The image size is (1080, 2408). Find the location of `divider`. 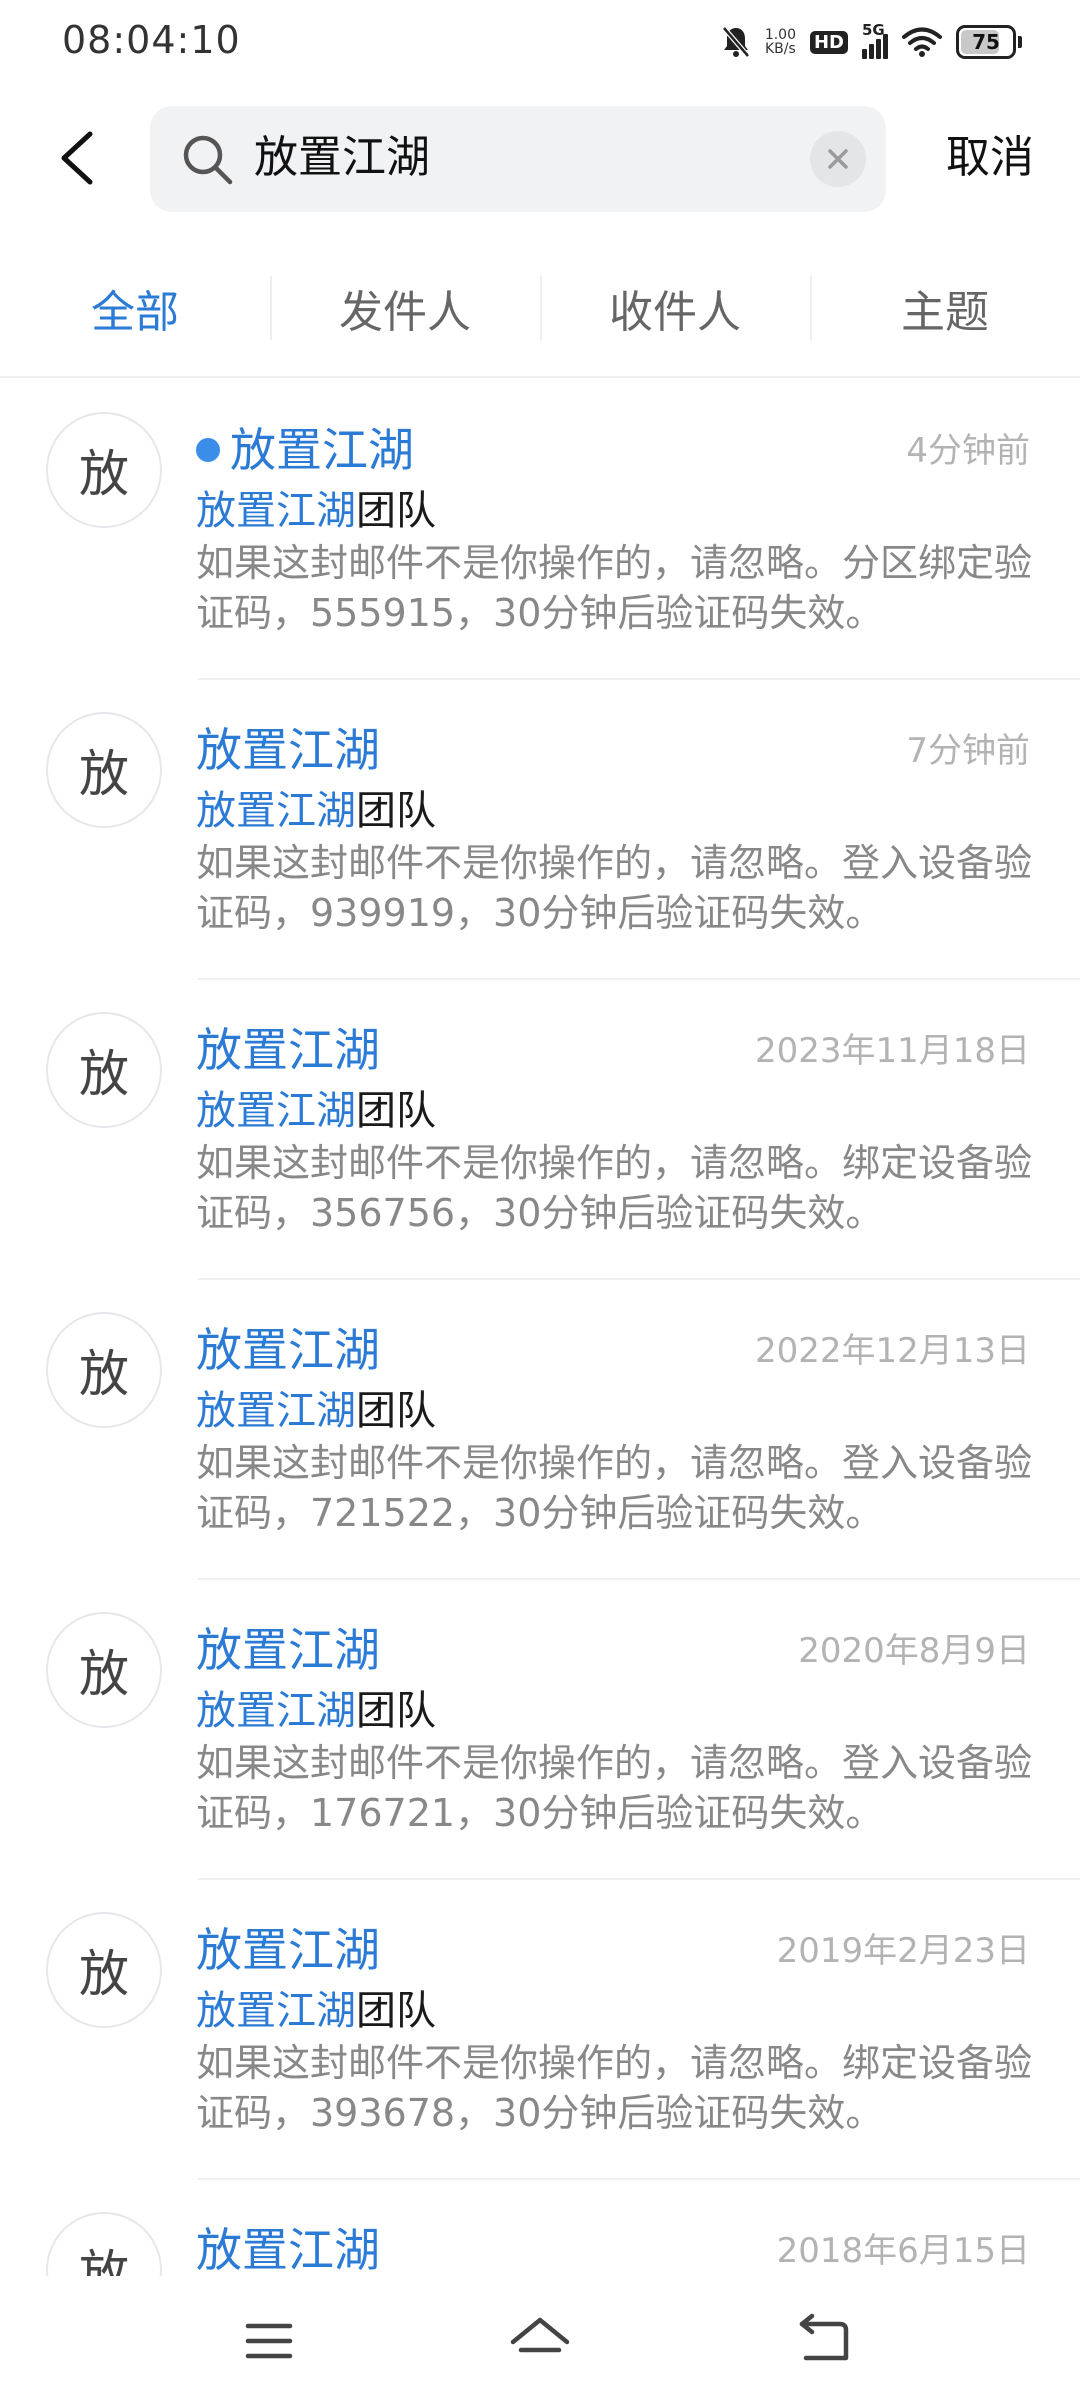

divider is located at coordinates (540, 377).